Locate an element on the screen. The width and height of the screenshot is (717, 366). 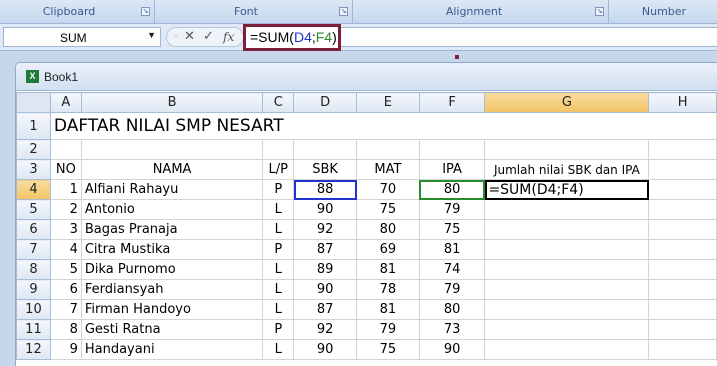
header-lp: L/P is located at coordinates (278, 169).